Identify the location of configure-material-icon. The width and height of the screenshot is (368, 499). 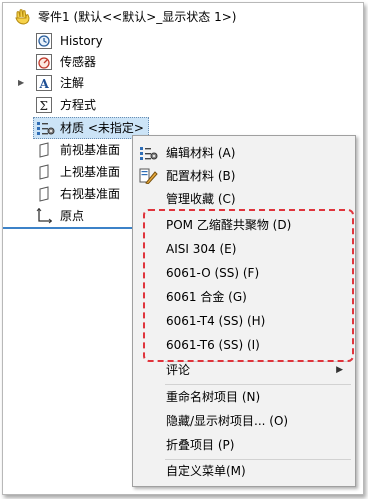
(148, 176).